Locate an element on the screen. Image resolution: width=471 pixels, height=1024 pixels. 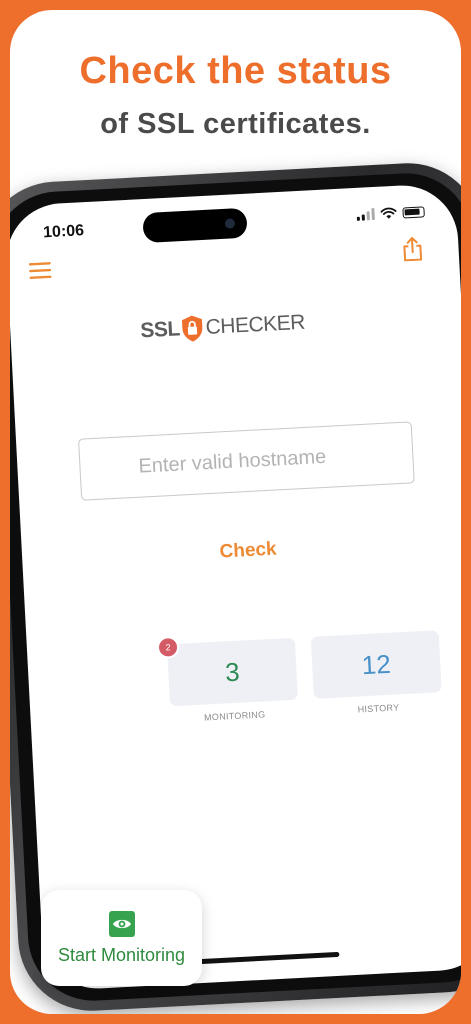
camera-icon is located at coordinates (230, 223).